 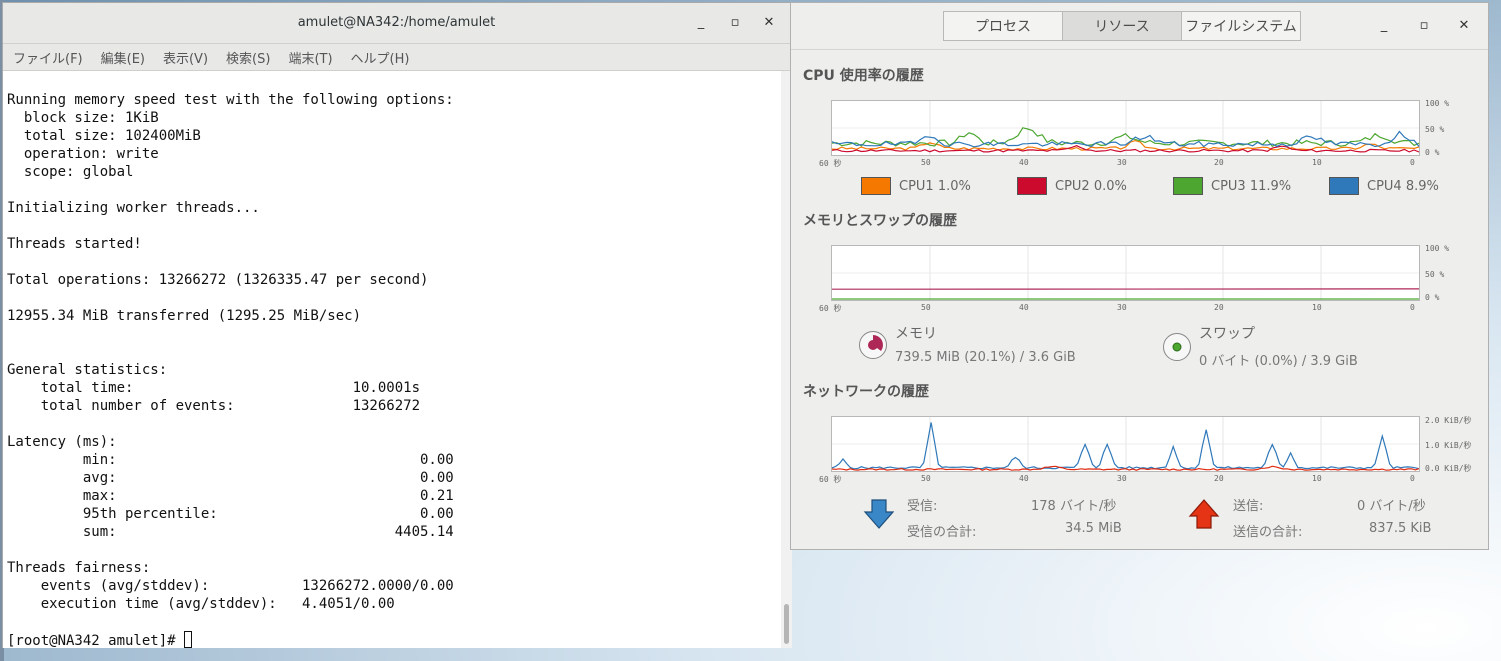 What do you see at coordinates (879, 514) in the screenshot?
I see `receive-arrow-icon` at bounding box center [879, 514].